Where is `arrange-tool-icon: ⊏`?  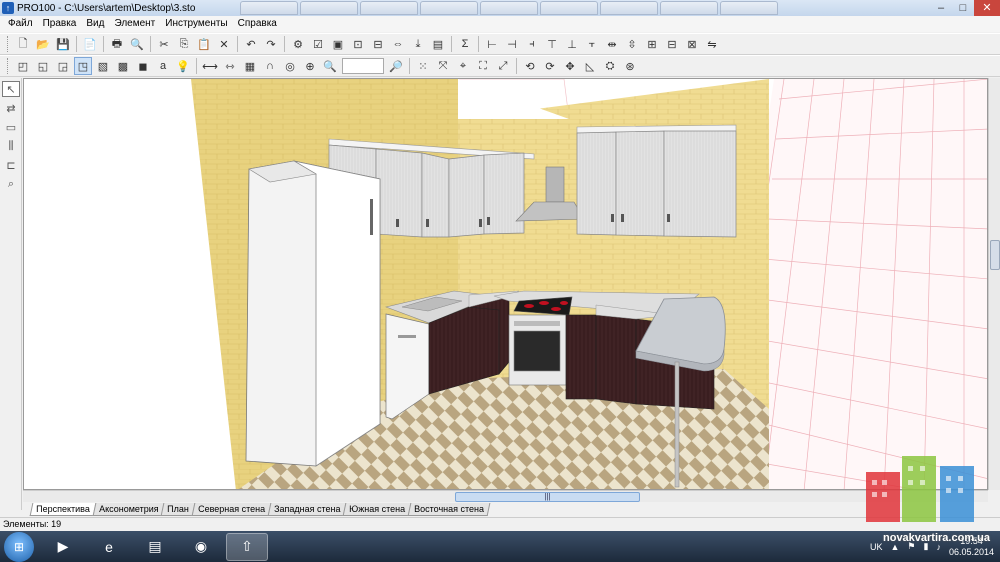 arrange-tool-icon: ⊏ is located at coordinates (11, 165).